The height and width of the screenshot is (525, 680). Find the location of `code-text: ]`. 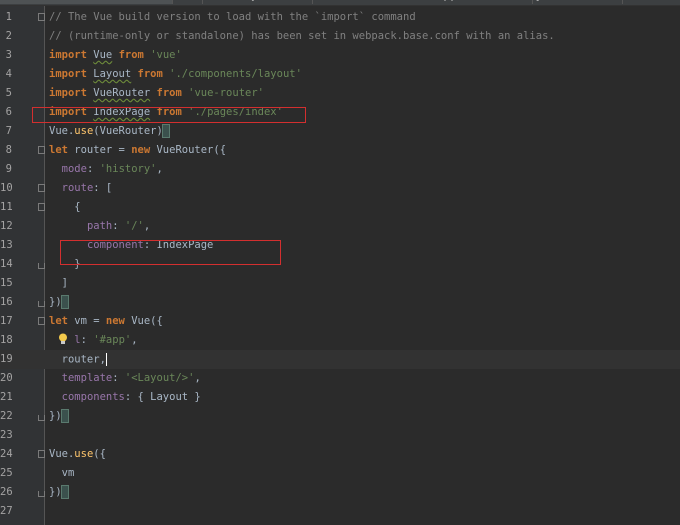

code-text: ] is located at coordinates (58, 283).